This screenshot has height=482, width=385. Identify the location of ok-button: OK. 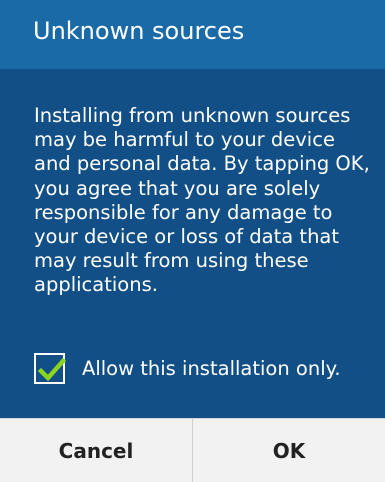
(289, 450).